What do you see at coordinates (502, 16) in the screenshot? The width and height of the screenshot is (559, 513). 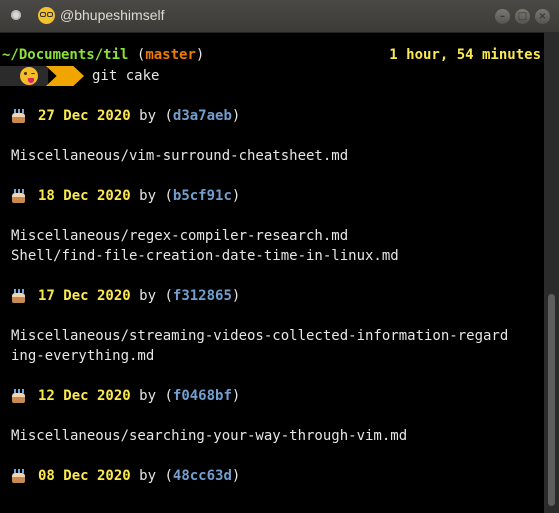 I see `minimize-button: –` at bounding box center [502, 16].